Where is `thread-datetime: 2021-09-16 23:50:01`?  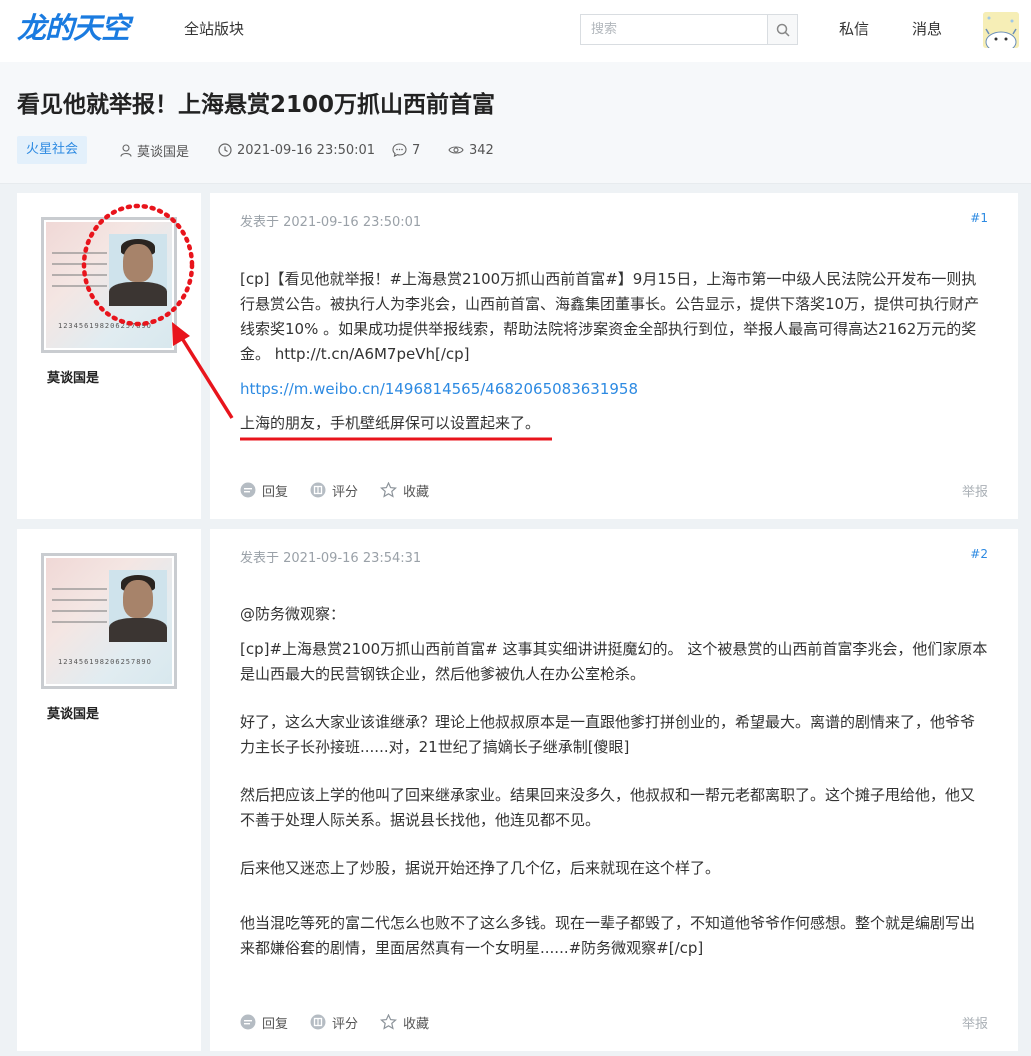
thread-datetime: 2021-09-16 23:50:01 is located at coordinates (296, 150).